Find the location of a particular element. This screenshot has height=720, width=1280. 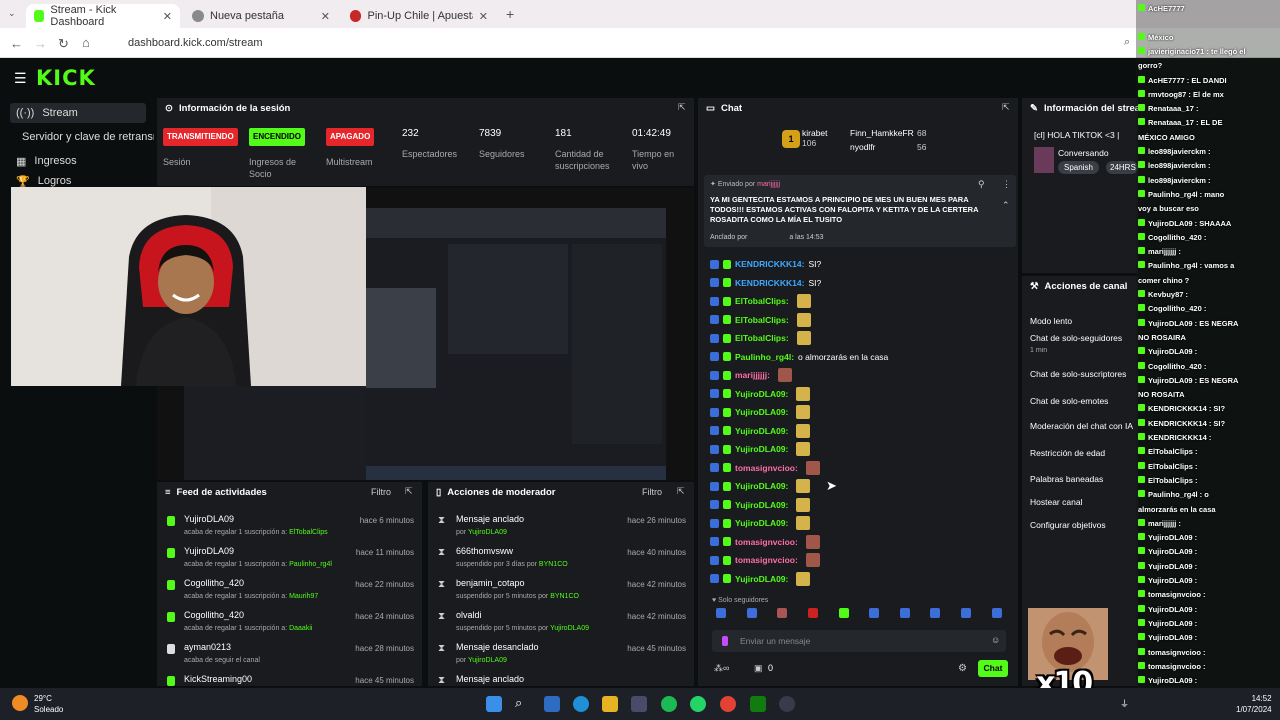

chat-username: KENDRICKKK14: is located at coordinates (769, 283).